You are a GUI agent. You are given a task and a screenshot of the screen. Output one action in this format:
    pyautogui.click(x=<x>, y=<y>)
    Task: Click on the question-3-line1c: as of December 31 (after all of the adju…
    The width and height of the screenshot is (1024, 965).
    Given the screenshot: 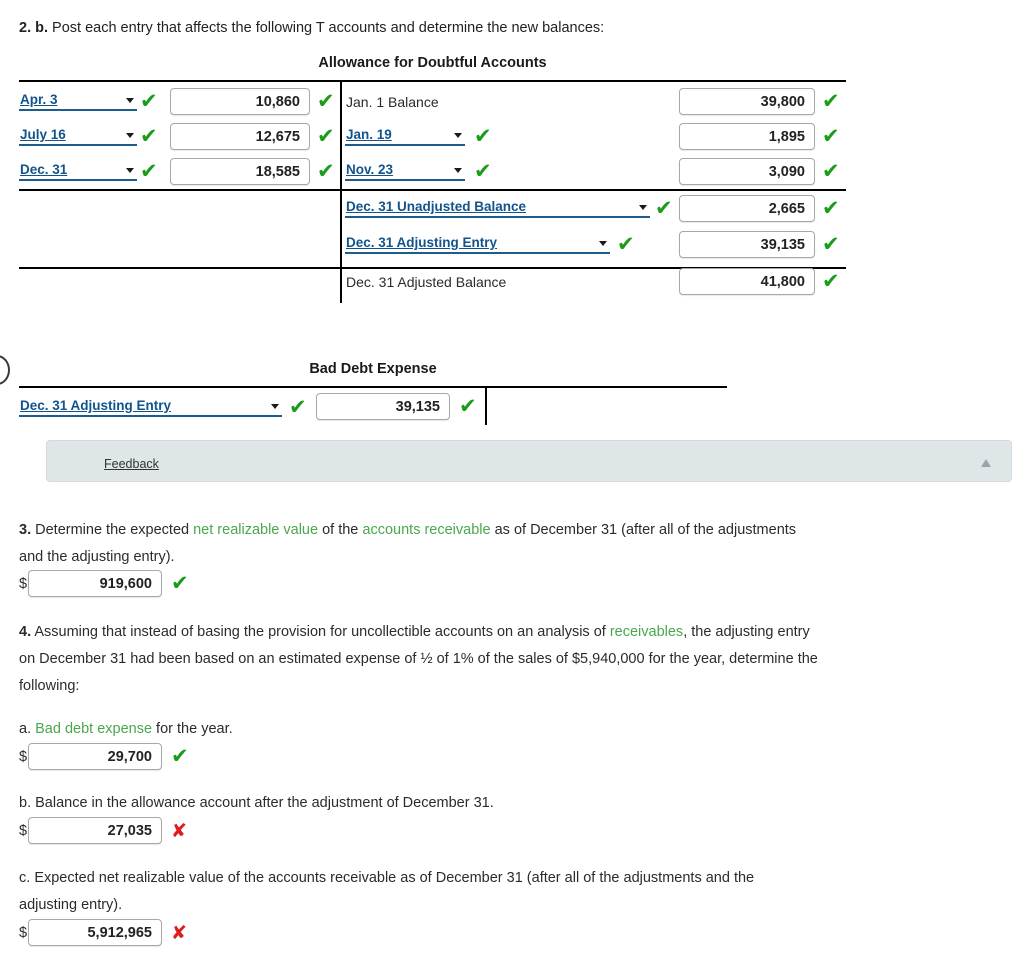 What is the action you would take?
    pyautogui.click(x=643, y=530)
    